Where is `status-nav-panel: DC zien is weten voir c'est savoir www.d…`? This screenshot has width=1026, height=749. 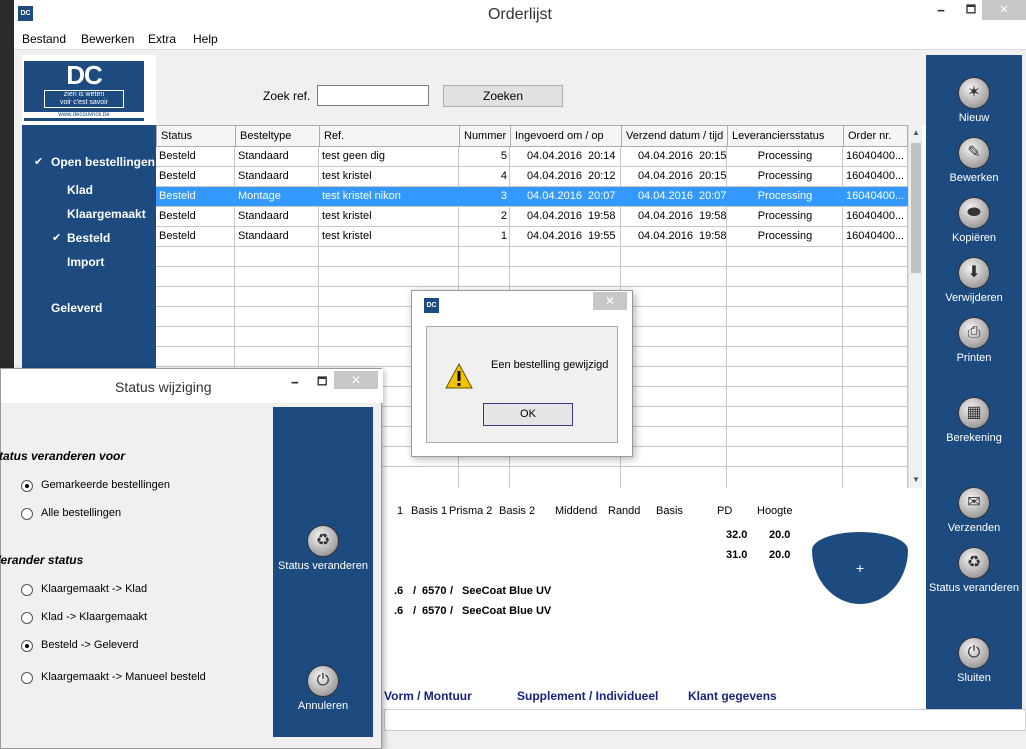 status-nav-panel: DC zien is weten voir c'est savoir www.d… is located at coordinates (89, 212).